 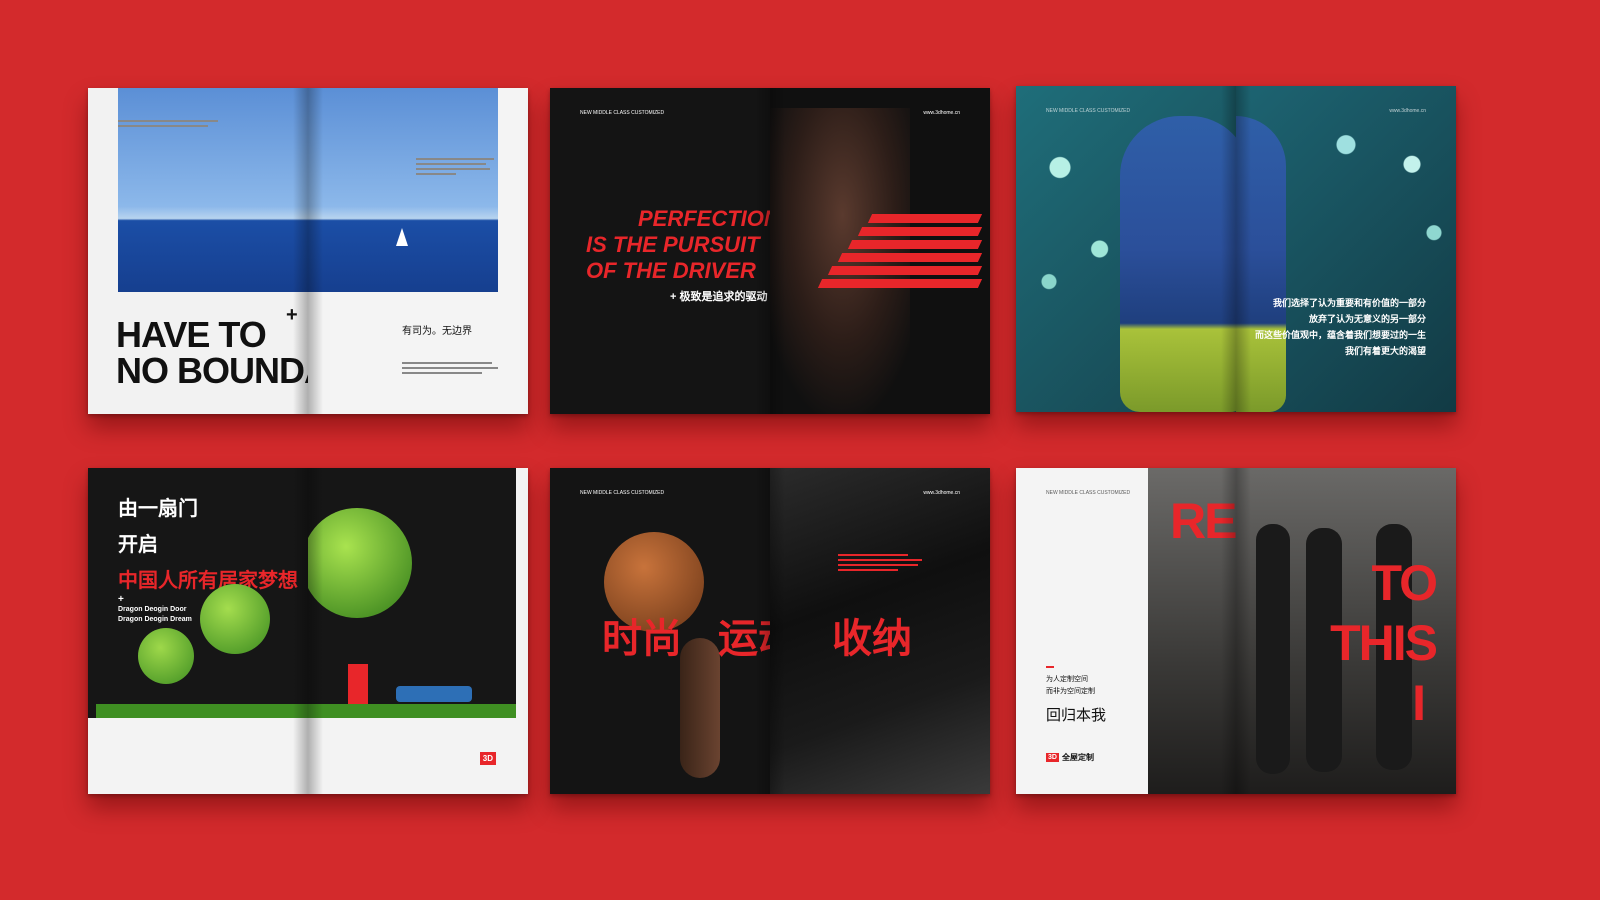 What do you see at coordinates (208, 581) in the screenshot?
I see `title-line3: 中国人所有居家梦想` at bounding box center [208, 581].